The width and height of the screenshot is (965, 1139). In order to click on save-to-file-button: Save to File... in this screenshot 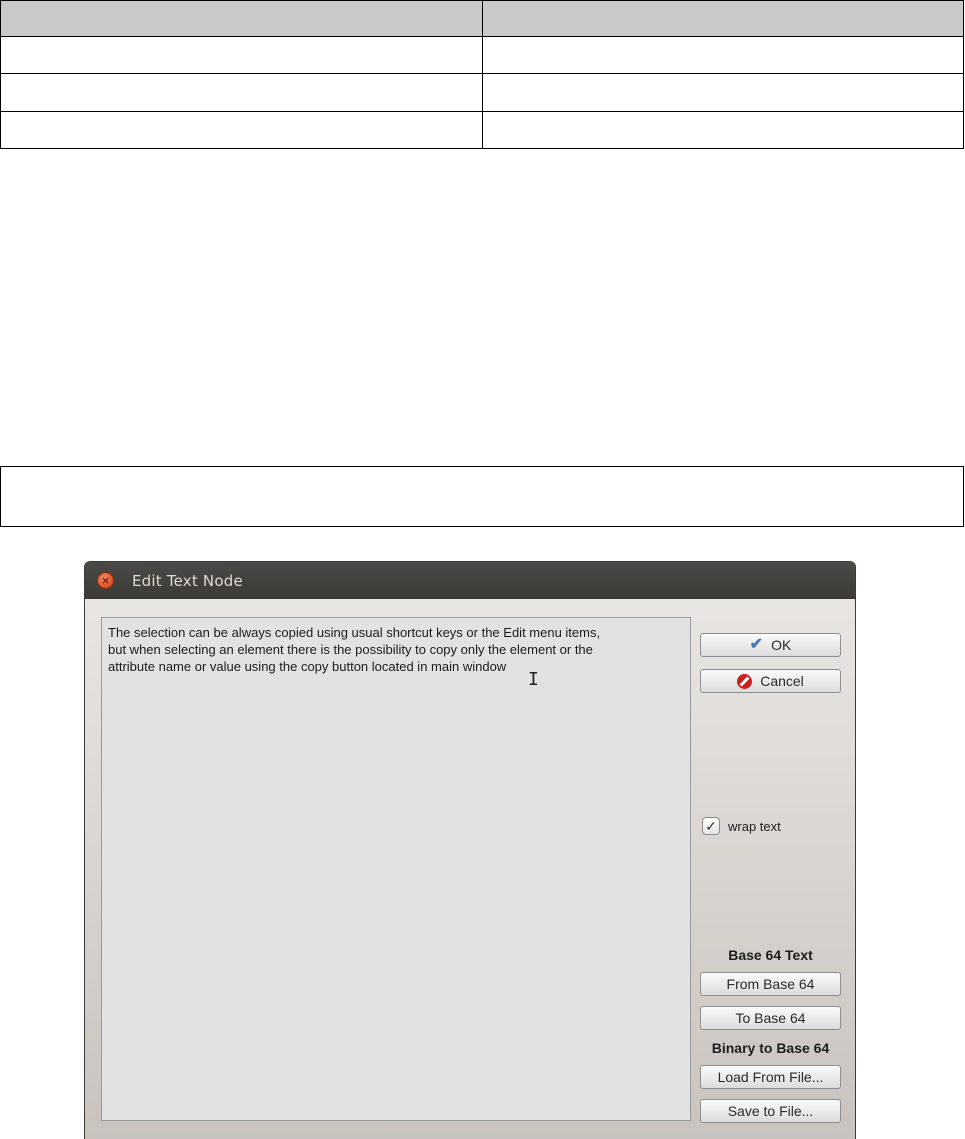, I will do `click(770, 1111)`.